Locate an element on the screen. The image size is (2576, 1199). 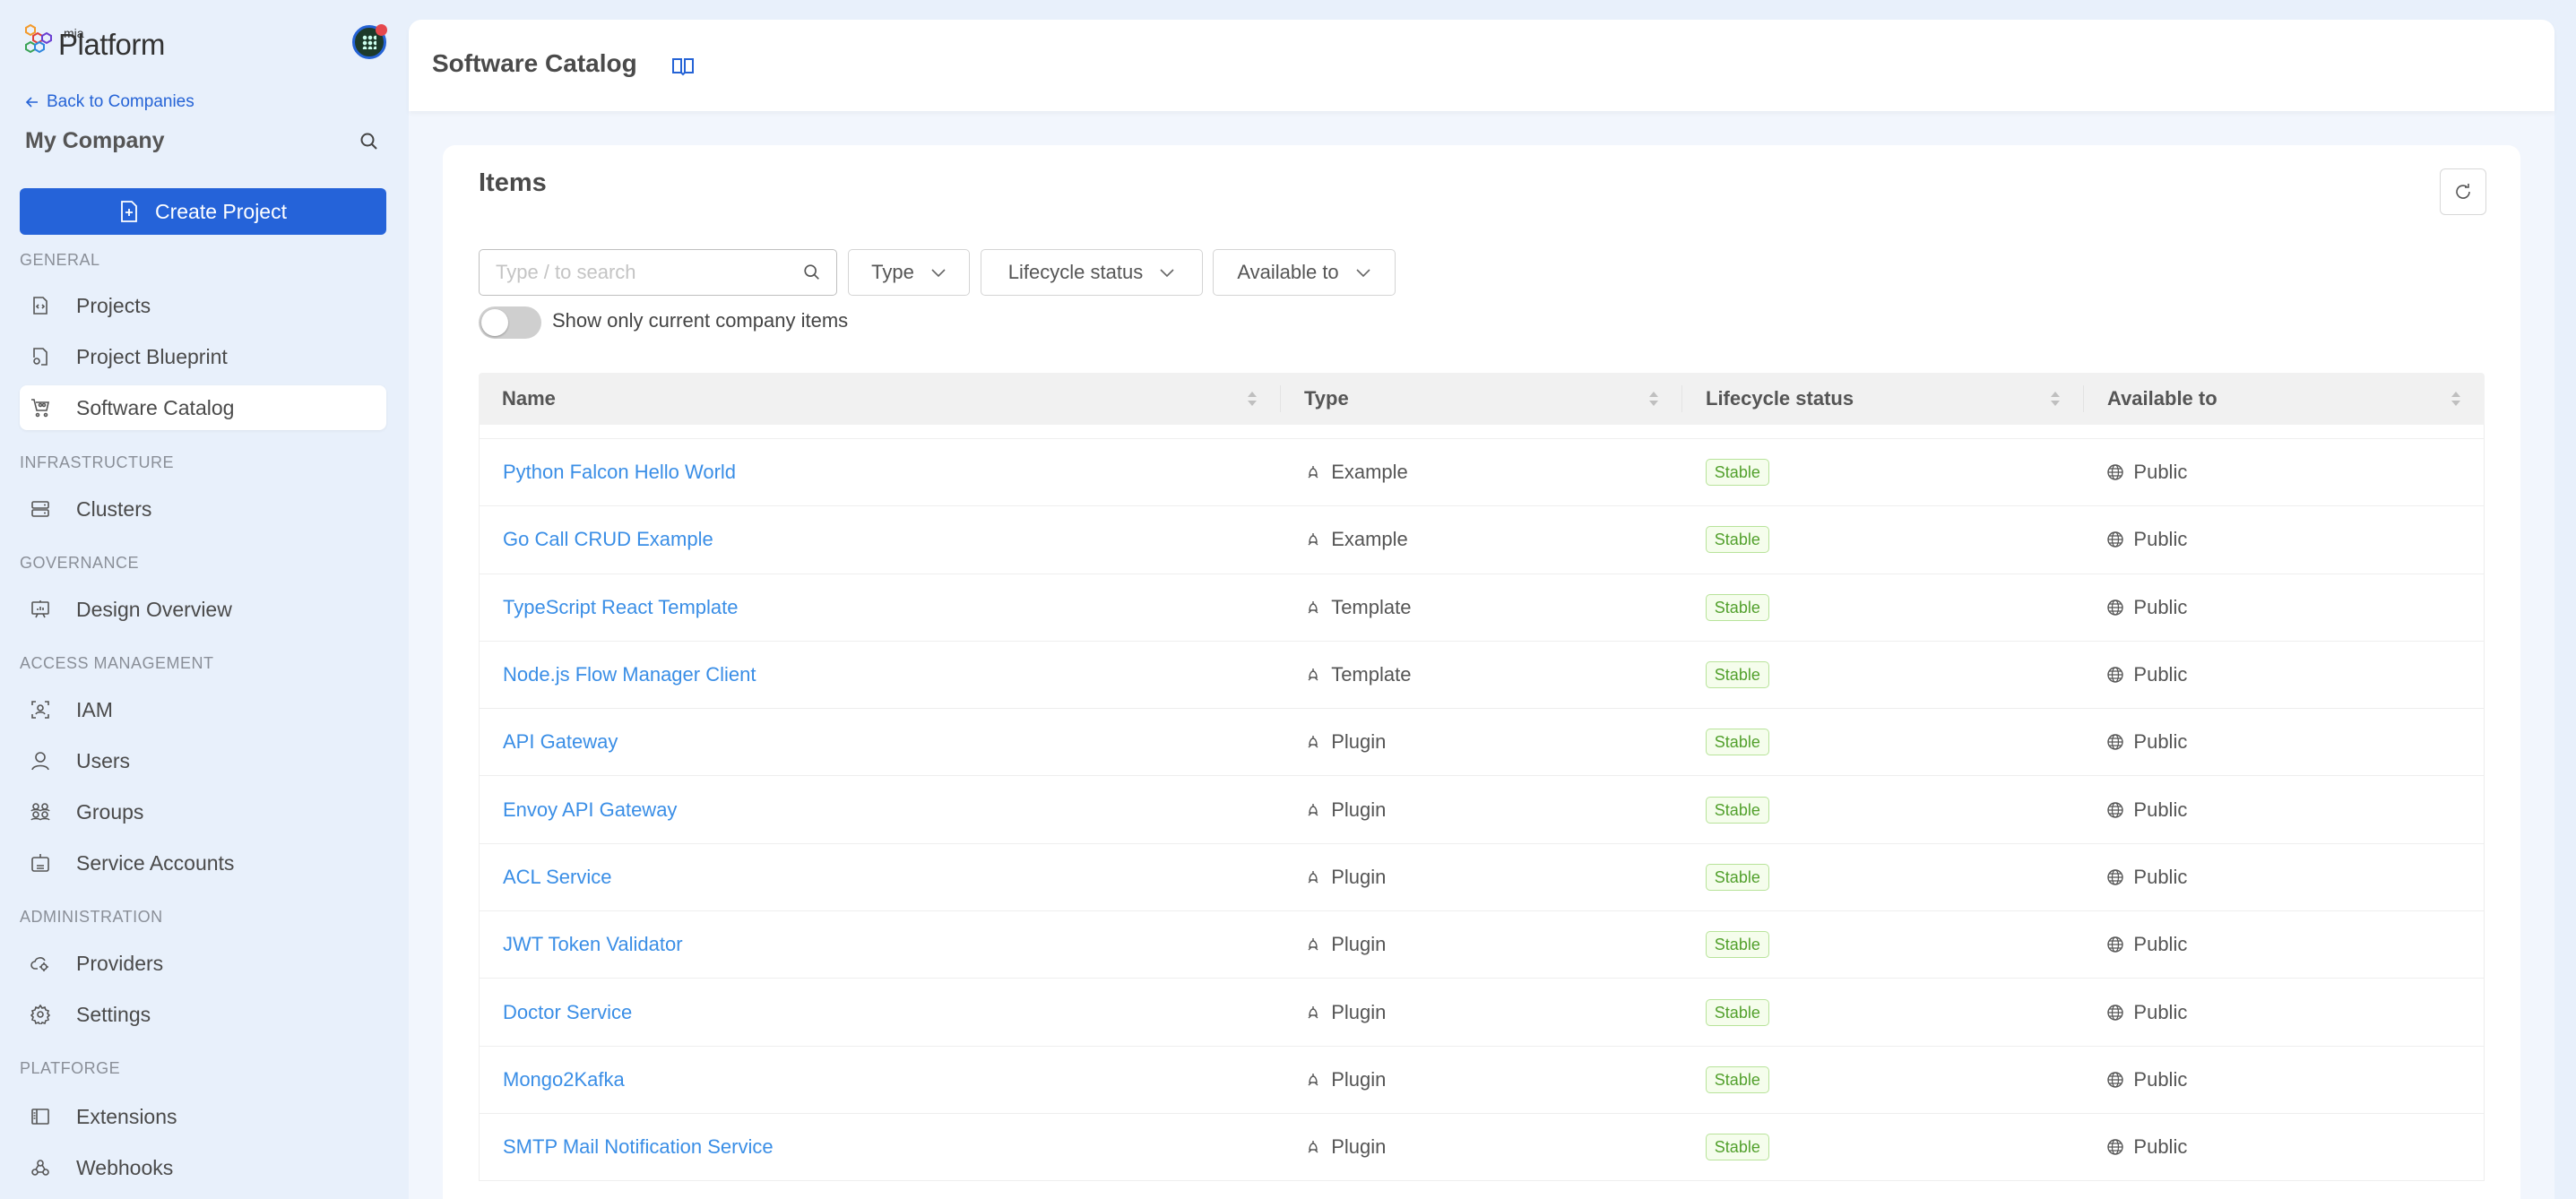
arrow-left-icon is located at coordinates (31, 103).